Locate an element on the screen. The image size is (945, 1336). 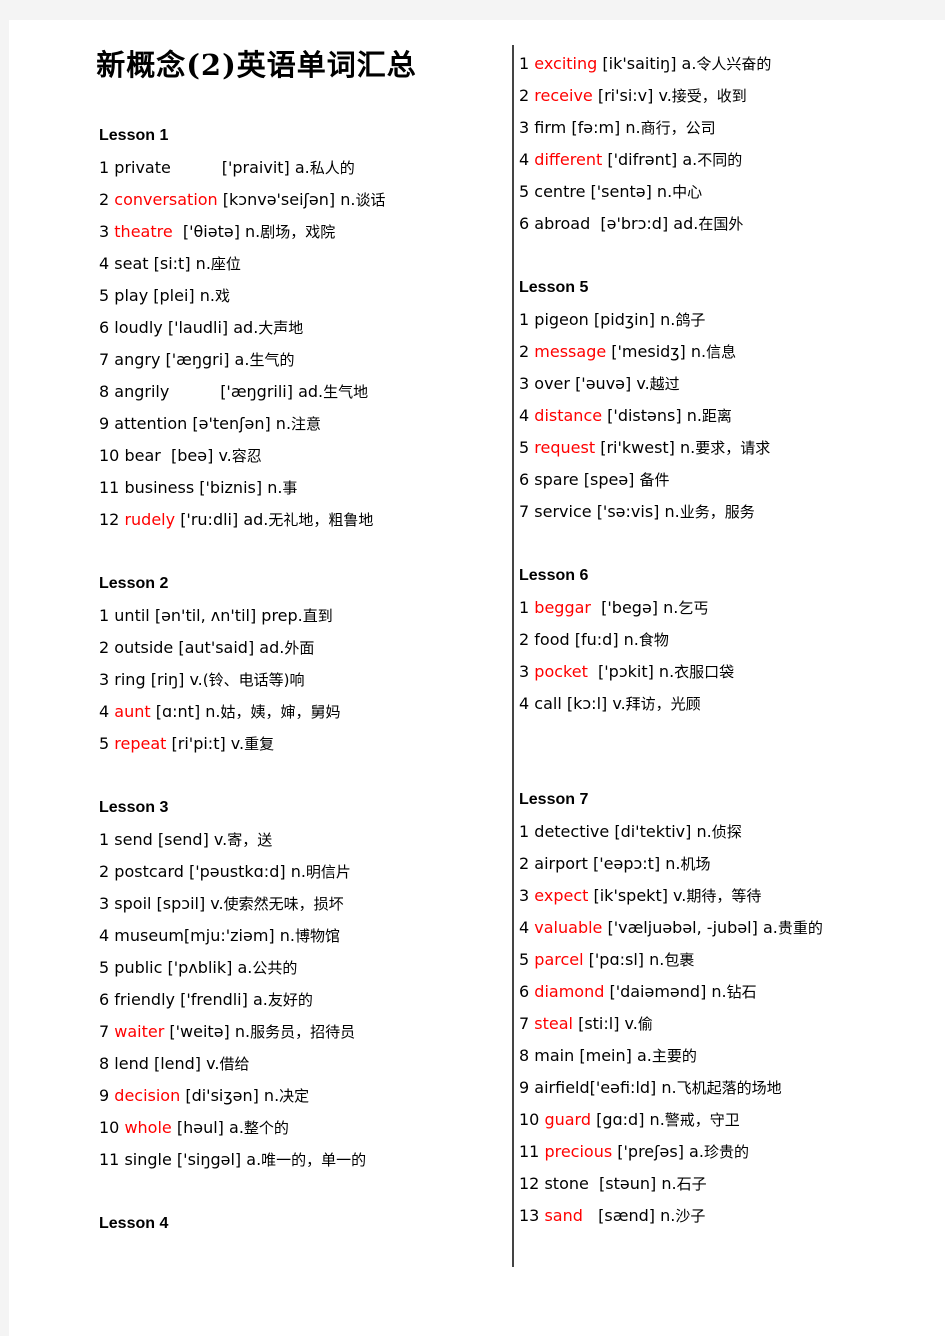
vocabulary-entry: 2 conversation [kɔnvə'seiʃən] n.谈话 is located at coordinates (299, 200).